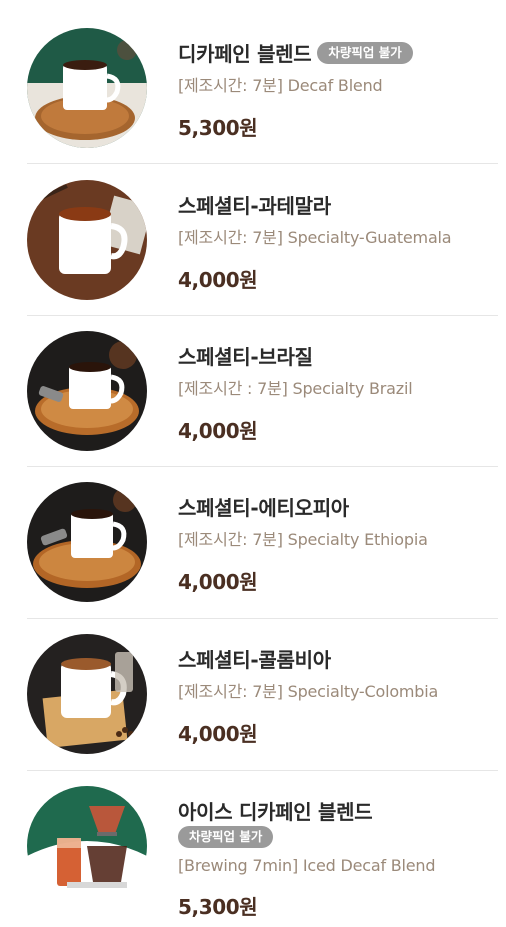 The image size is (506, 927). I want to click on colombia-mug-photo, so click(87, 694).